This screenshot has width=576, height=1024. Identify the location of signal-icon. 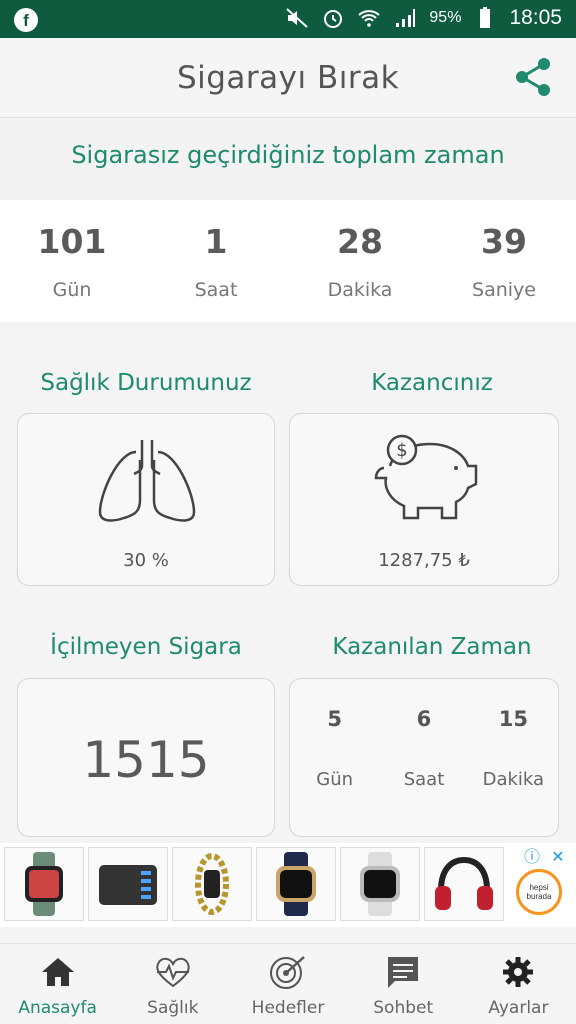
(406, 18).